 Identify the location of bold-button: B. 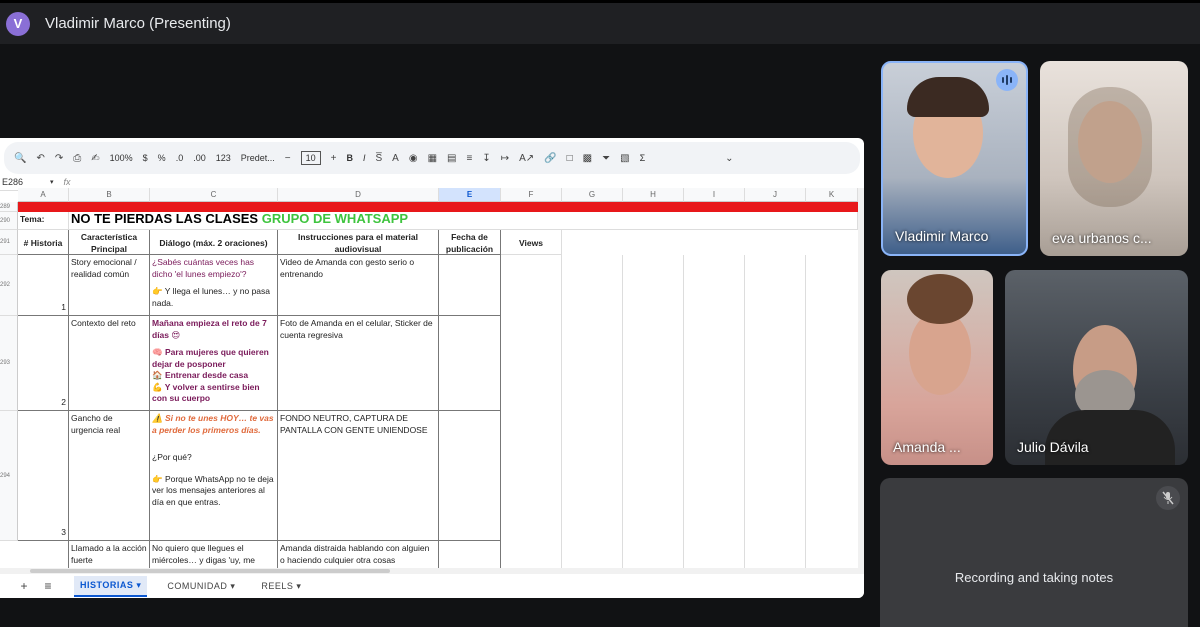
(349, 158).